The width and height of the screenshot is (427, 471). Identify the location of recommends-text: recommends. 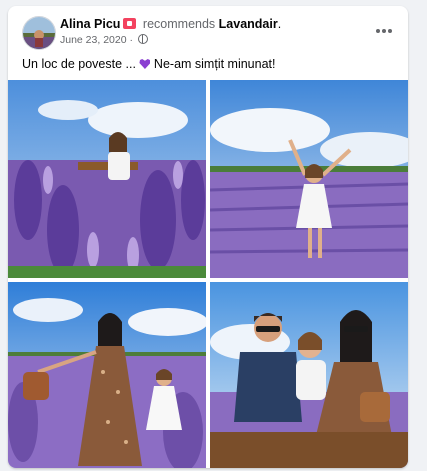
(179, 24).